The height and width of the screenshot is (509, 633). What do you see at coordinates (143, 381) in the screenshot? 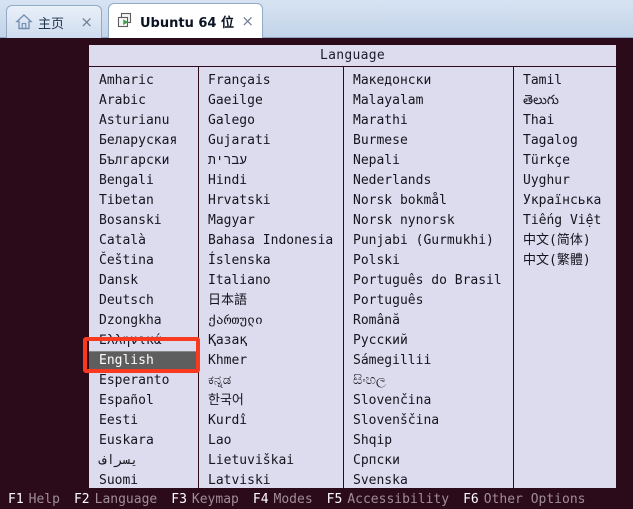
I see `language-item: Esperanto` at bounding box center [143, 381].